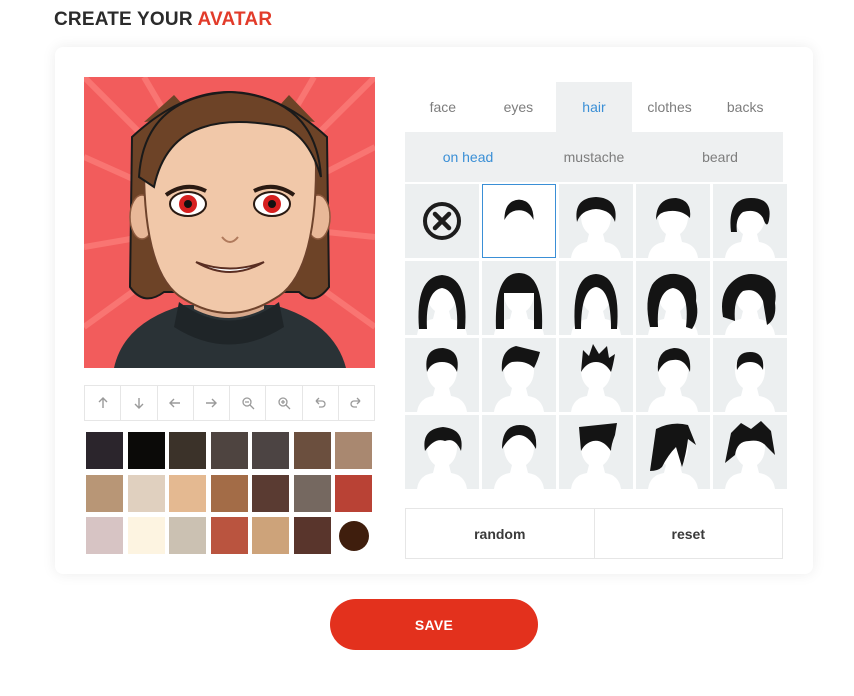 Image resolution: width=854 pixels, height=696 pixels. I want to click on move-right-button, so click(212, 403).